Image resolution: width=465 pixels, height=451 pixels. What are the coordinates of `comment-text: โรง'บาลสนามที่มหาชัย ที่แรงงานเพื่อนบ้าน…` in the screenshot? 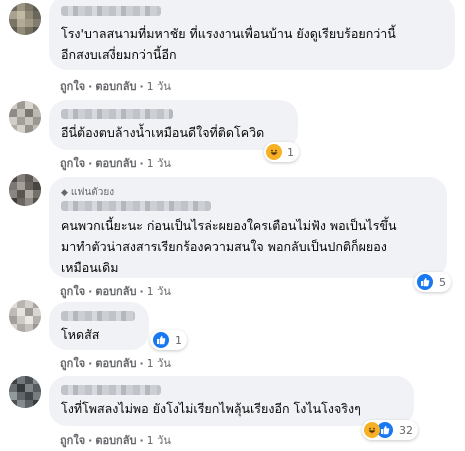 It's located at (228, 44).